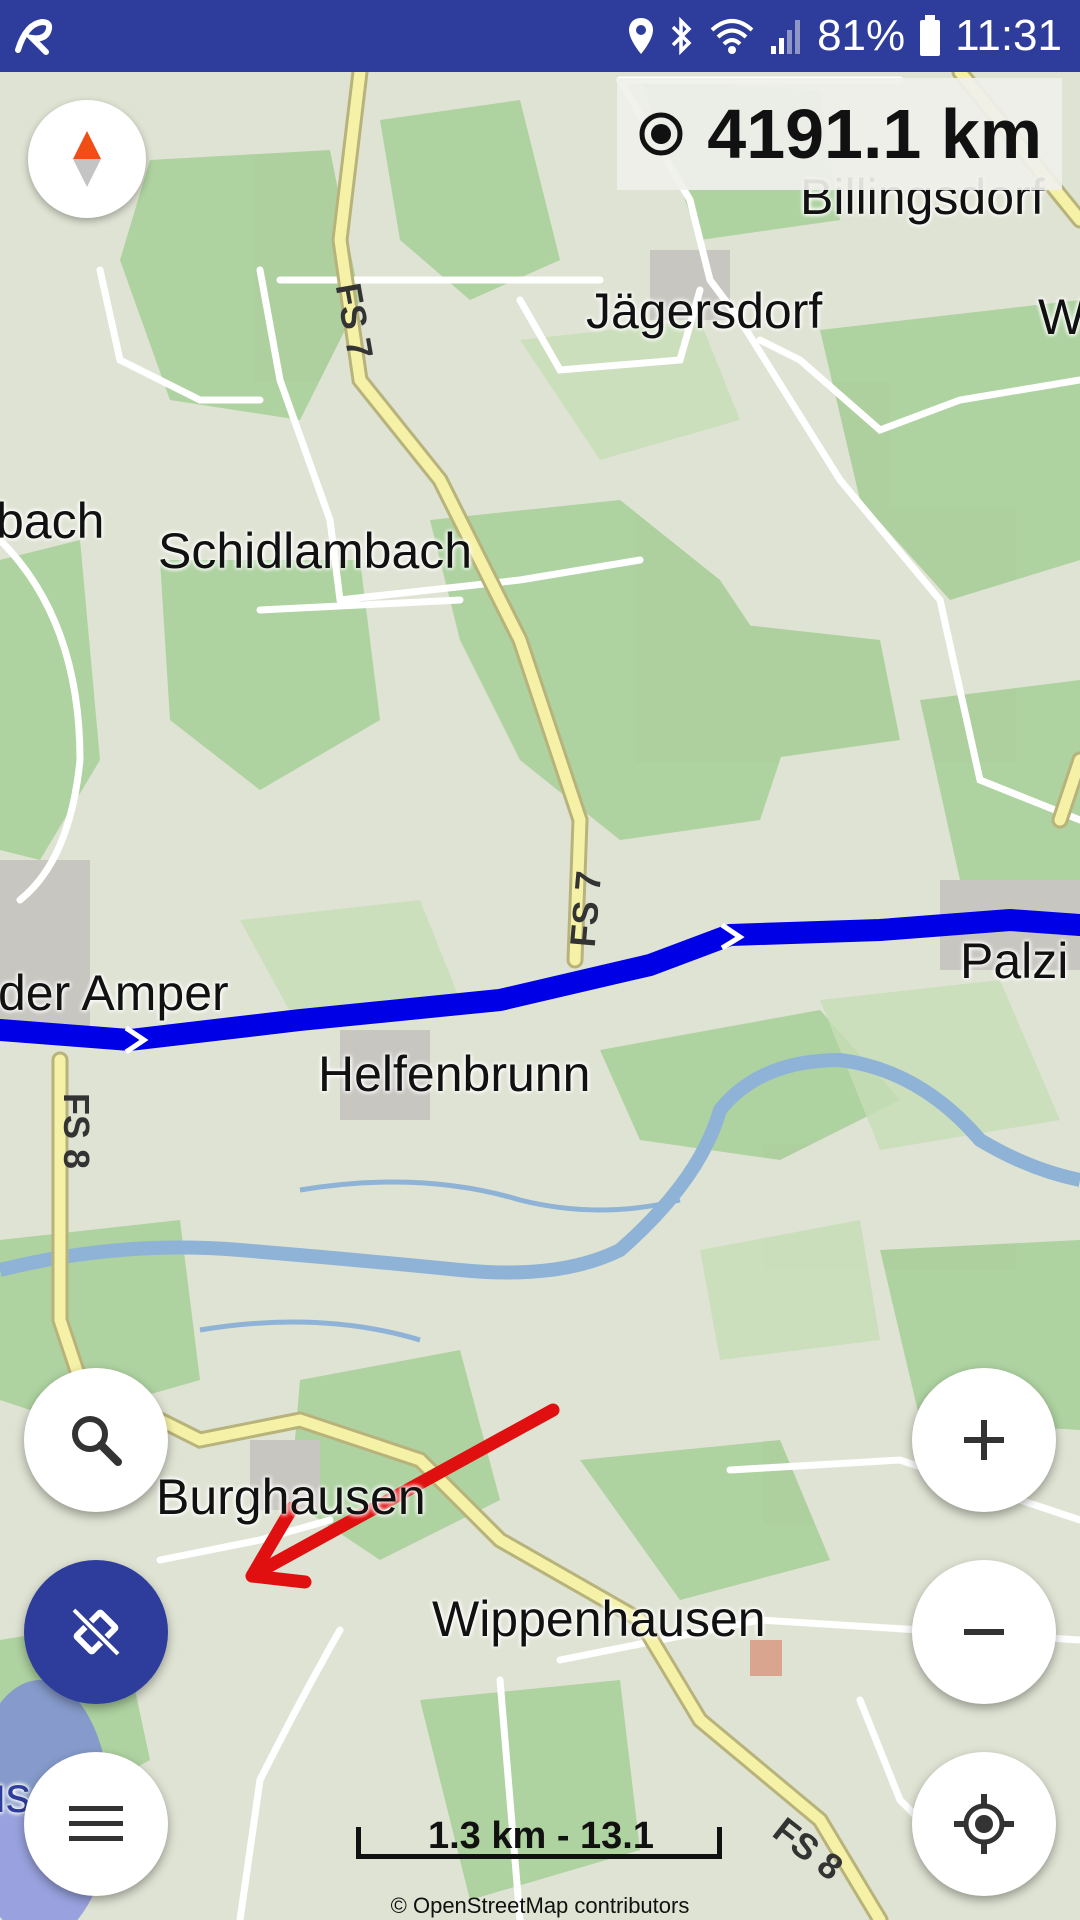 This screenshot has width=1080, height=1920. What do you see at coordinates (1059, 317) in the screenshot?
I see `place-label-w: W` at bounding box center [1059, 317].